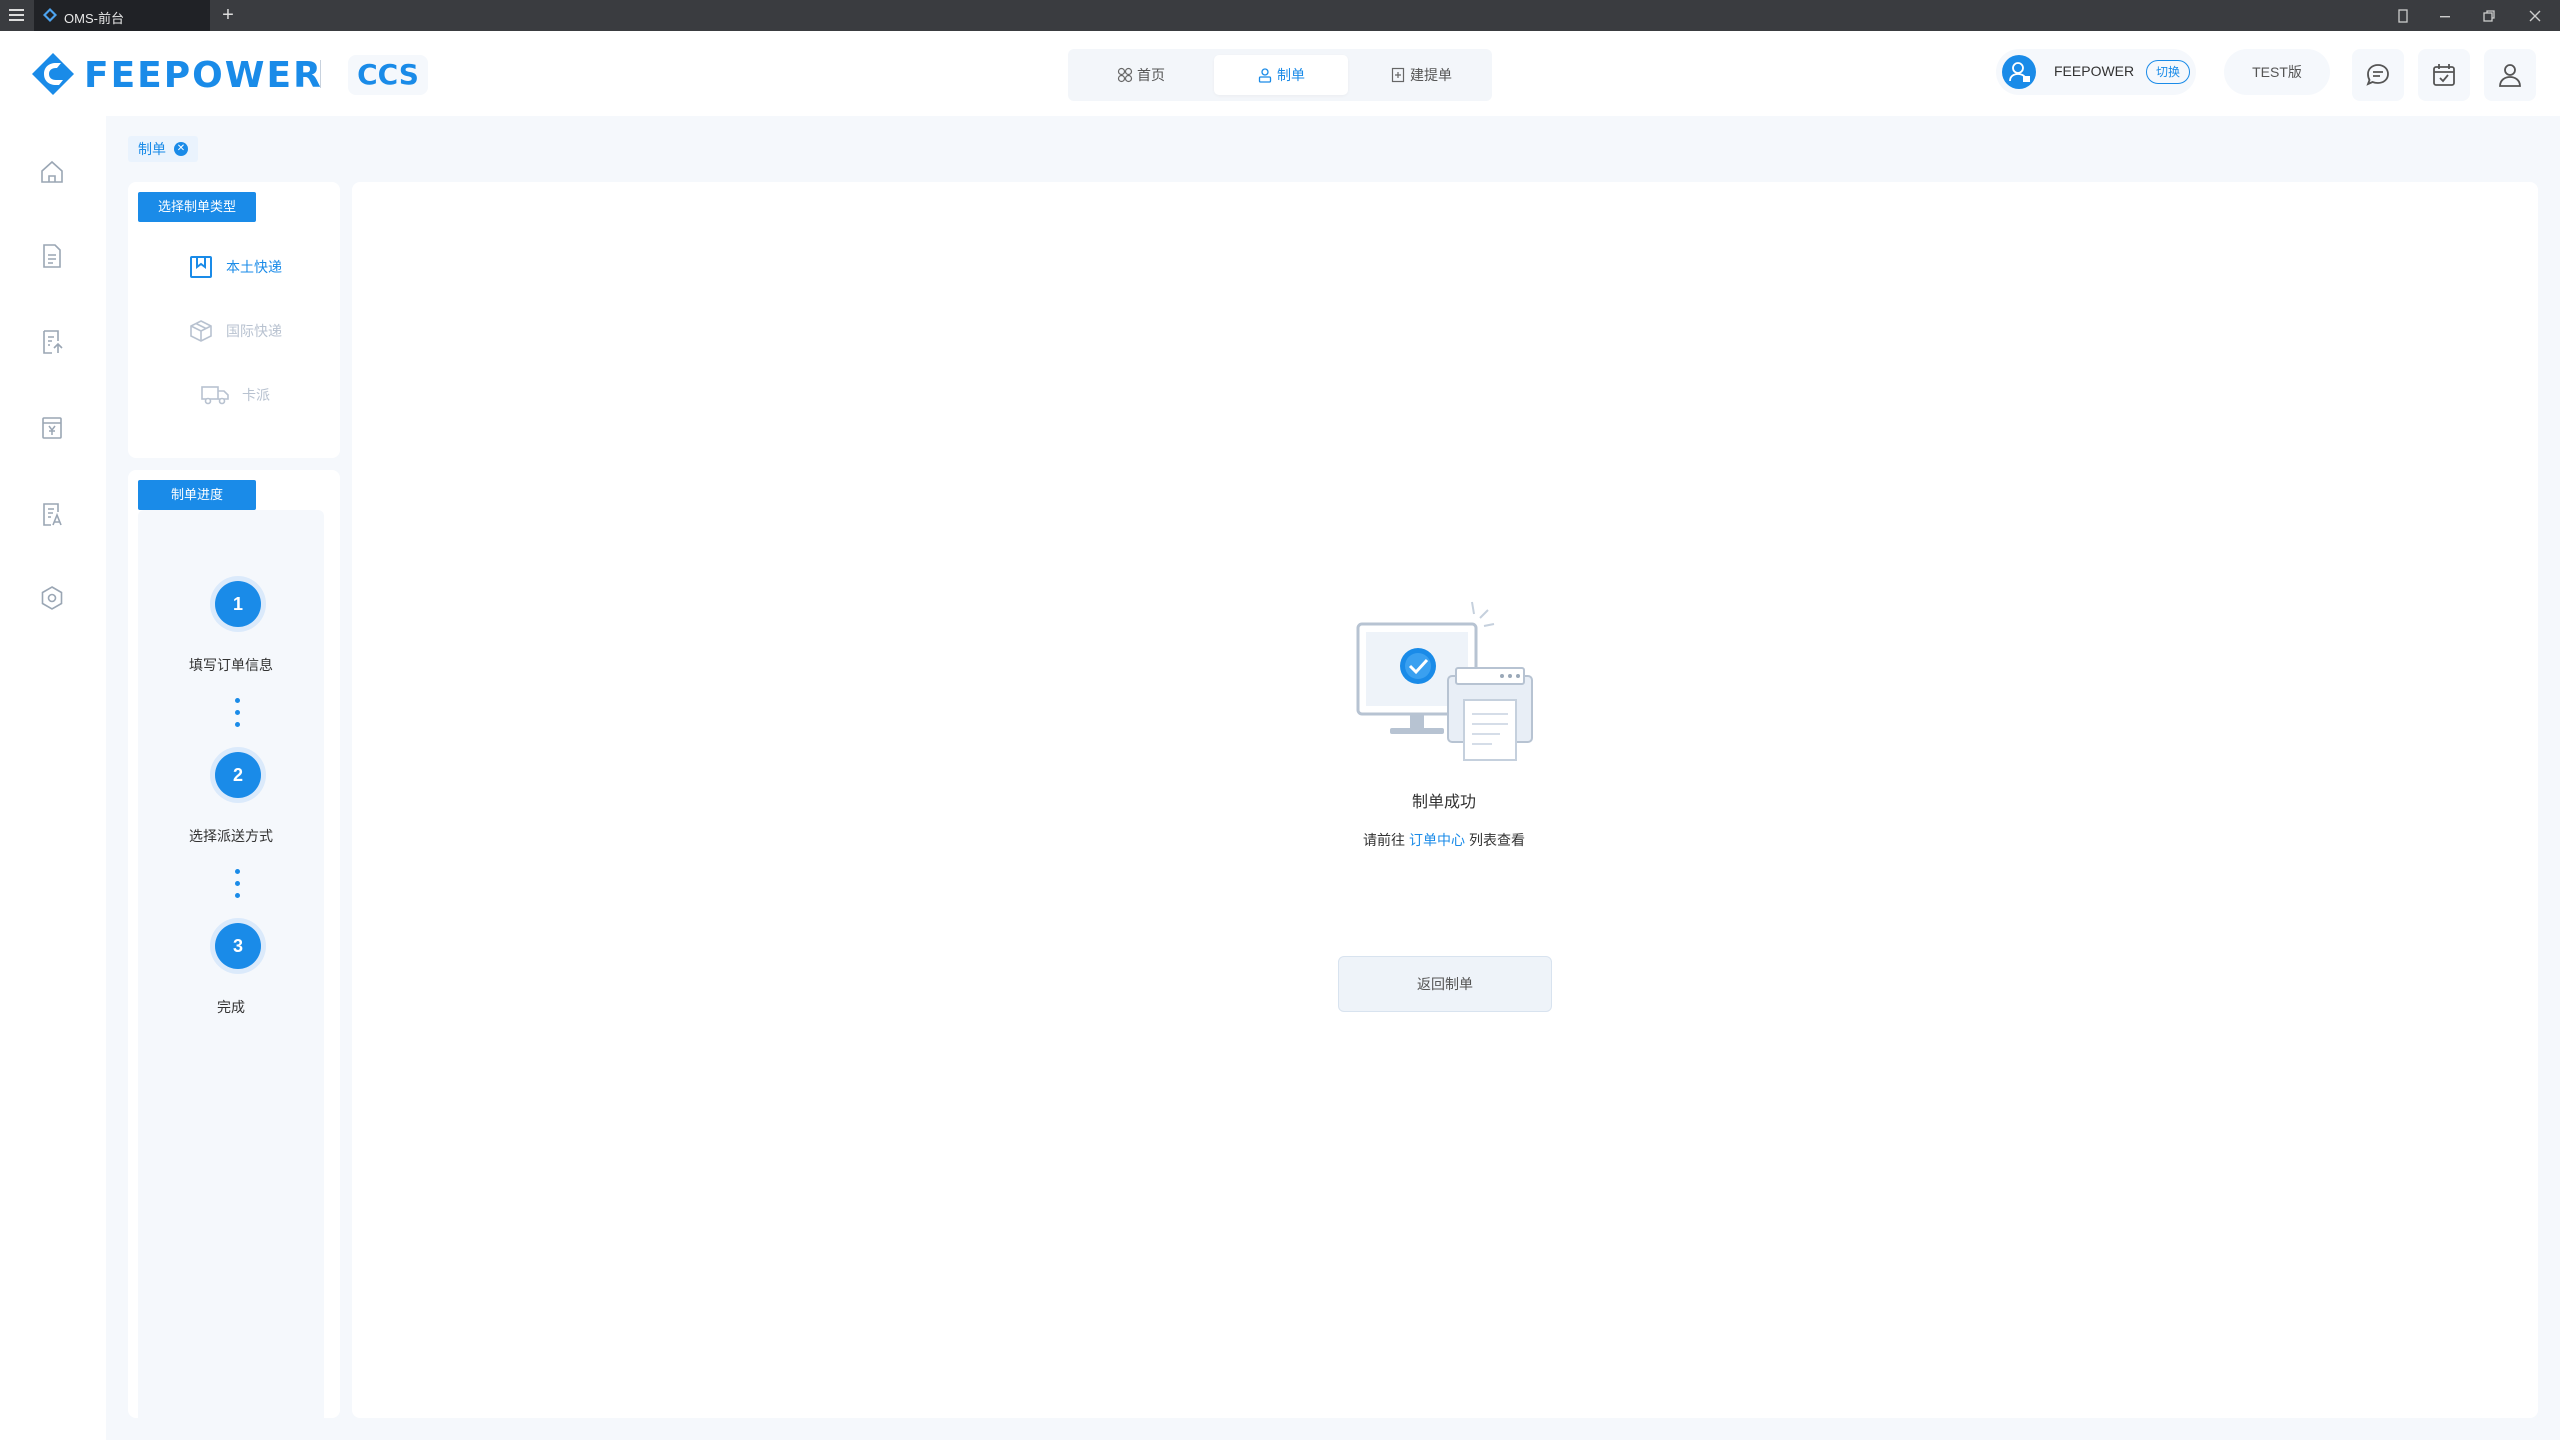 The image size is (2560, 1440). What do you see at coordinates (1265, 75) in the screenshot?
I see `user-form-icon` at bounding box center [1265, 75].